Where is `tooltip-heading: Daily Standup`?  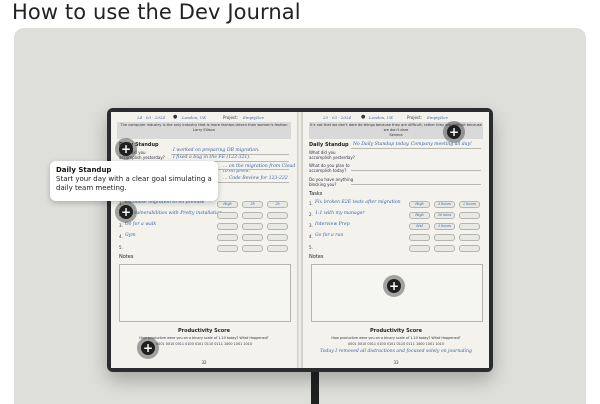
tooltip-heading: Daily Standup is located at coordinates (84, 170).